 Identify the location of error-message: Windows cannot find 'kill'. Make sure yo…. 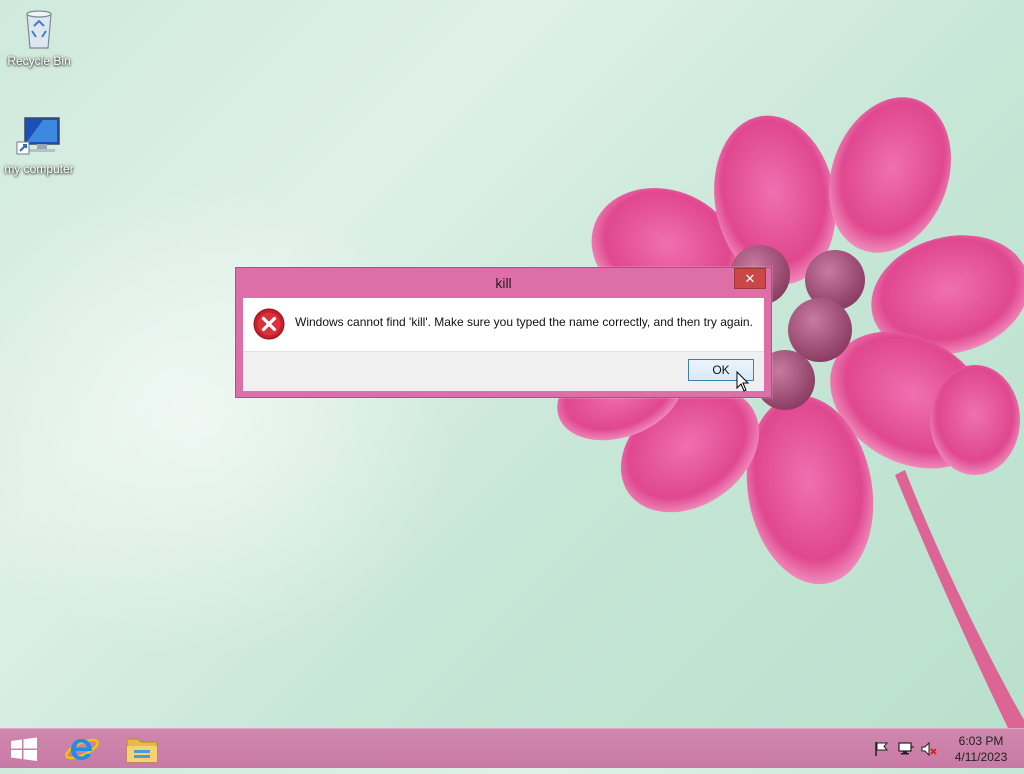
(524, 322).